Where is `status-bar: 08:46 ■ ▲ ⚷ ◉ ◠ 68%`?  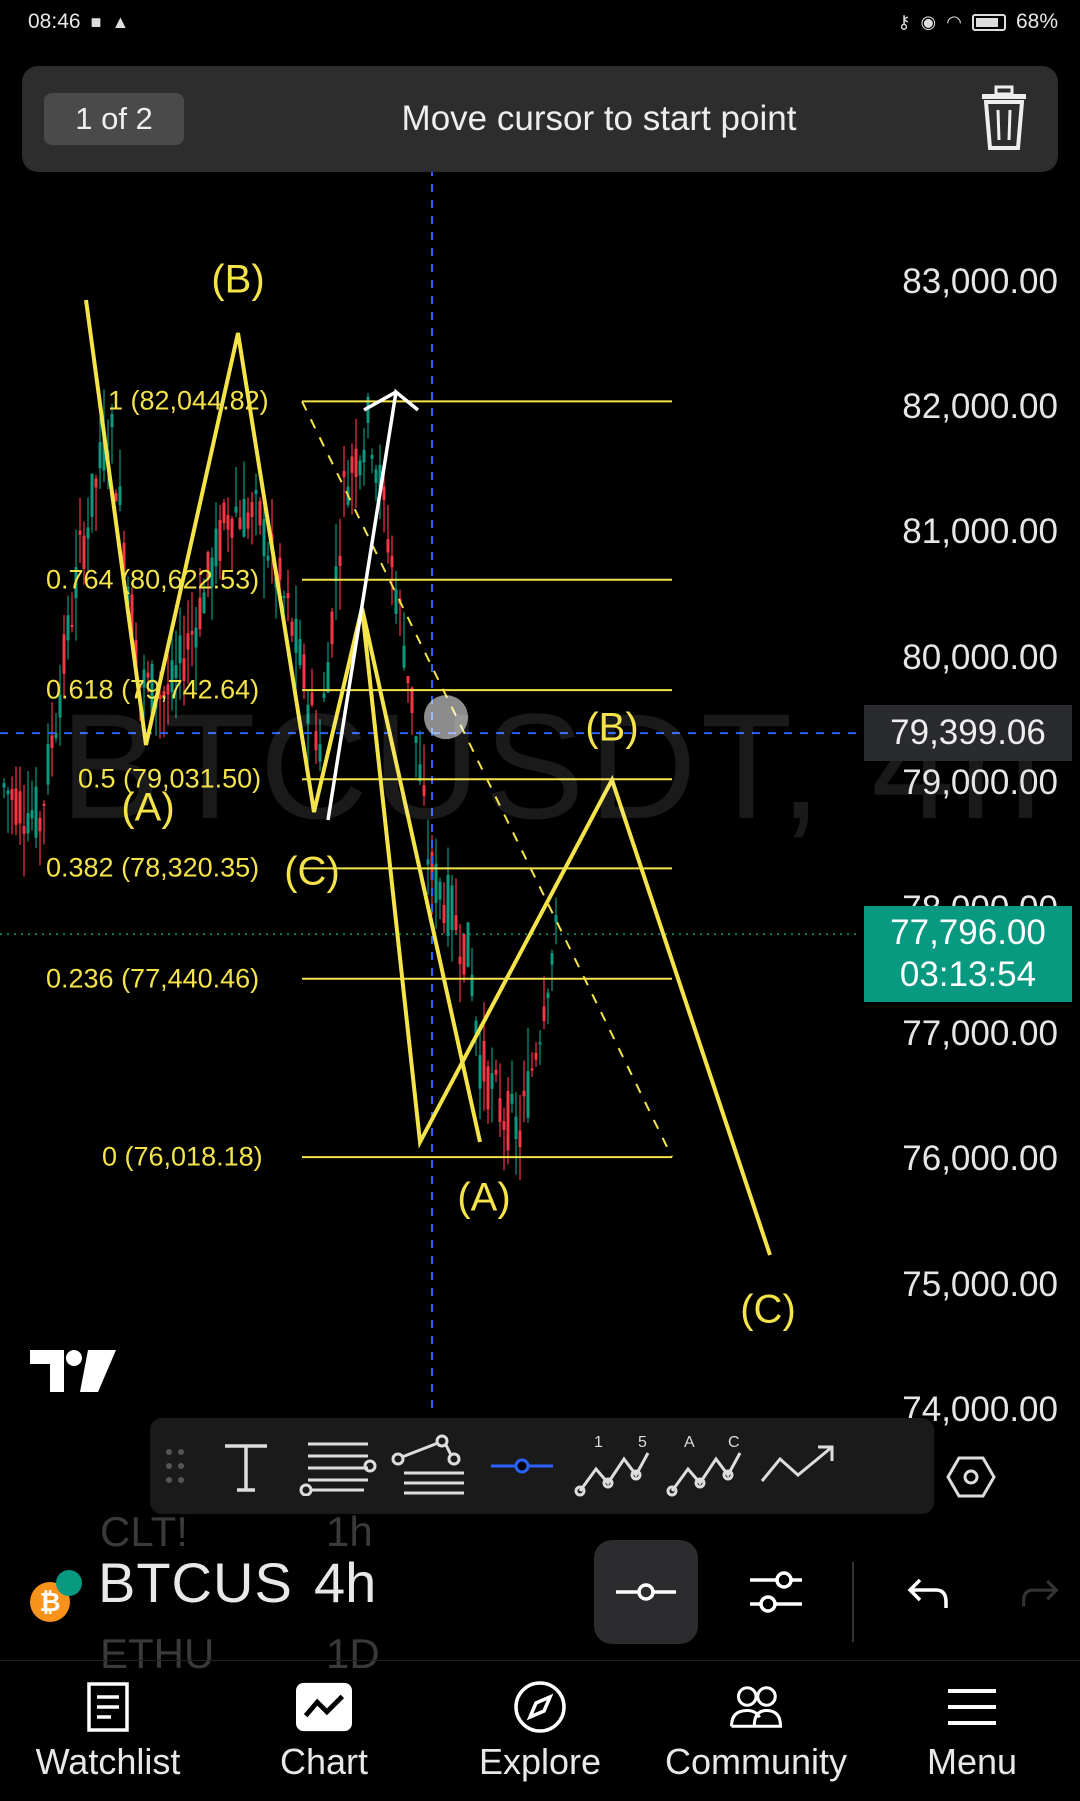
status-bar: 08:46 ■ ▲ ⚷ ◉ ◠ 68% is located at coordinates (540, 22).